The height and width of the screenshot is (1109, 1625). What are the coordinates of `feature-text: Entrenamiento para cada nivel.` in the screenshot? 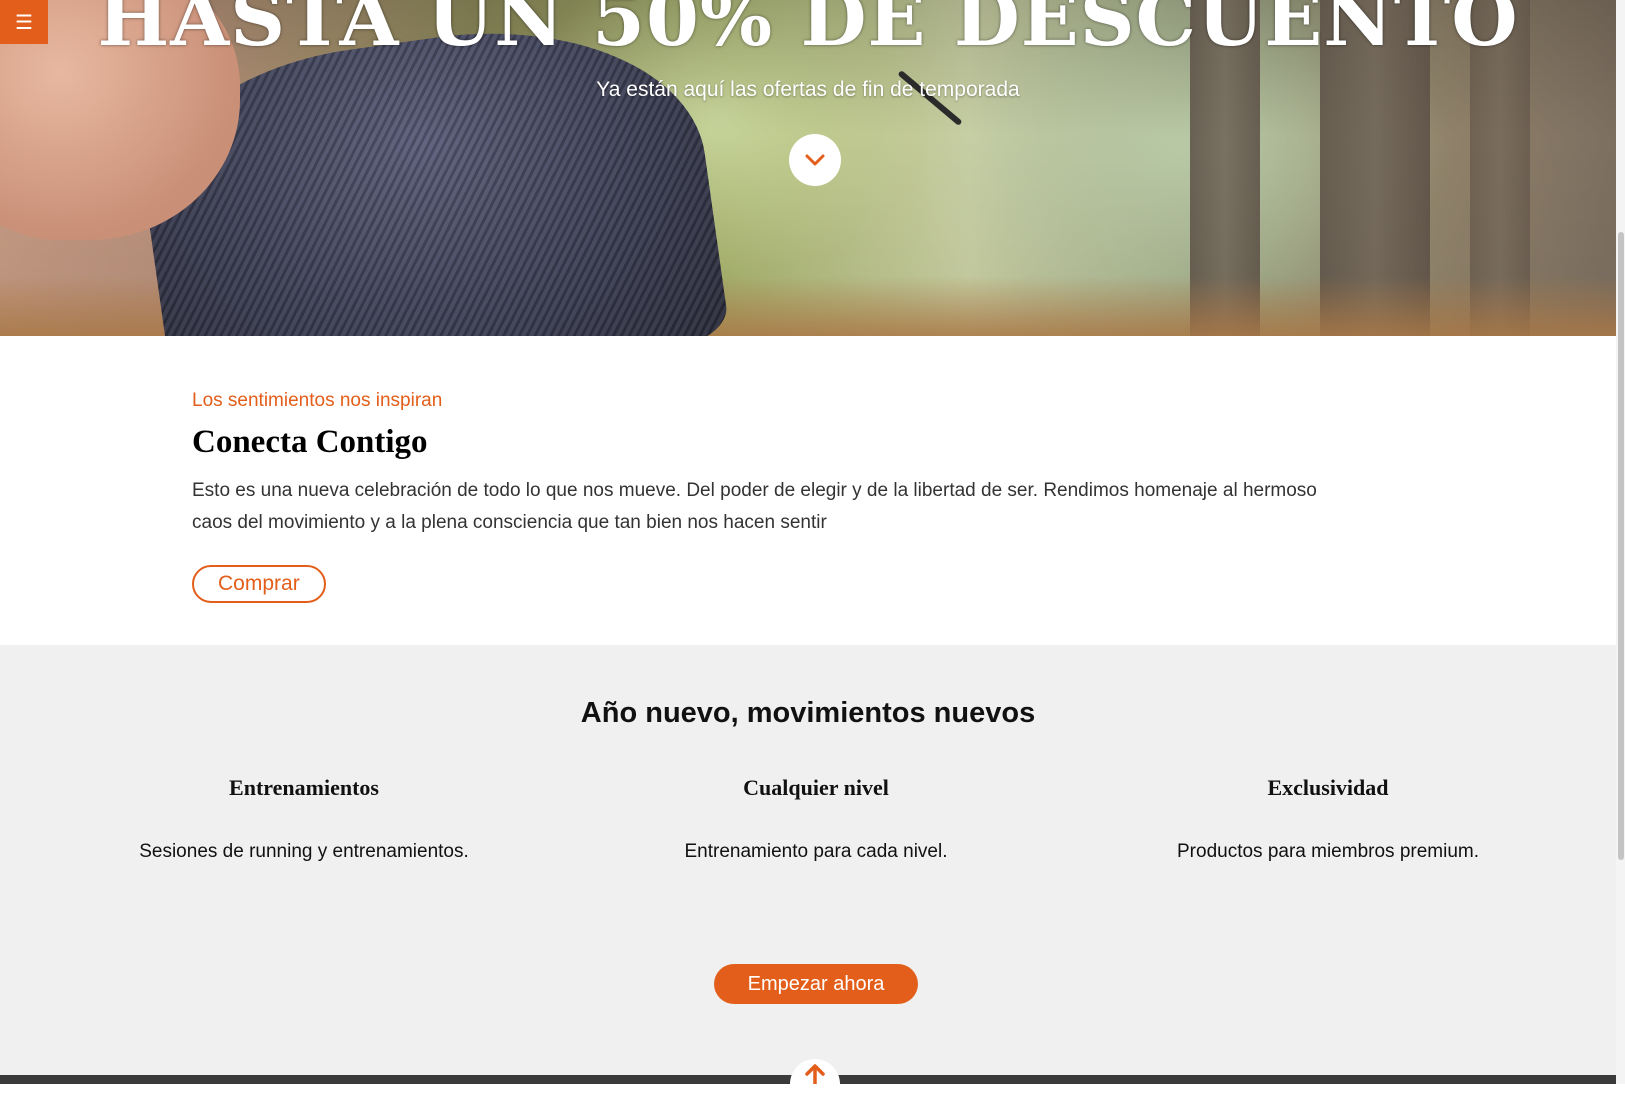 It's located at (816, 851).